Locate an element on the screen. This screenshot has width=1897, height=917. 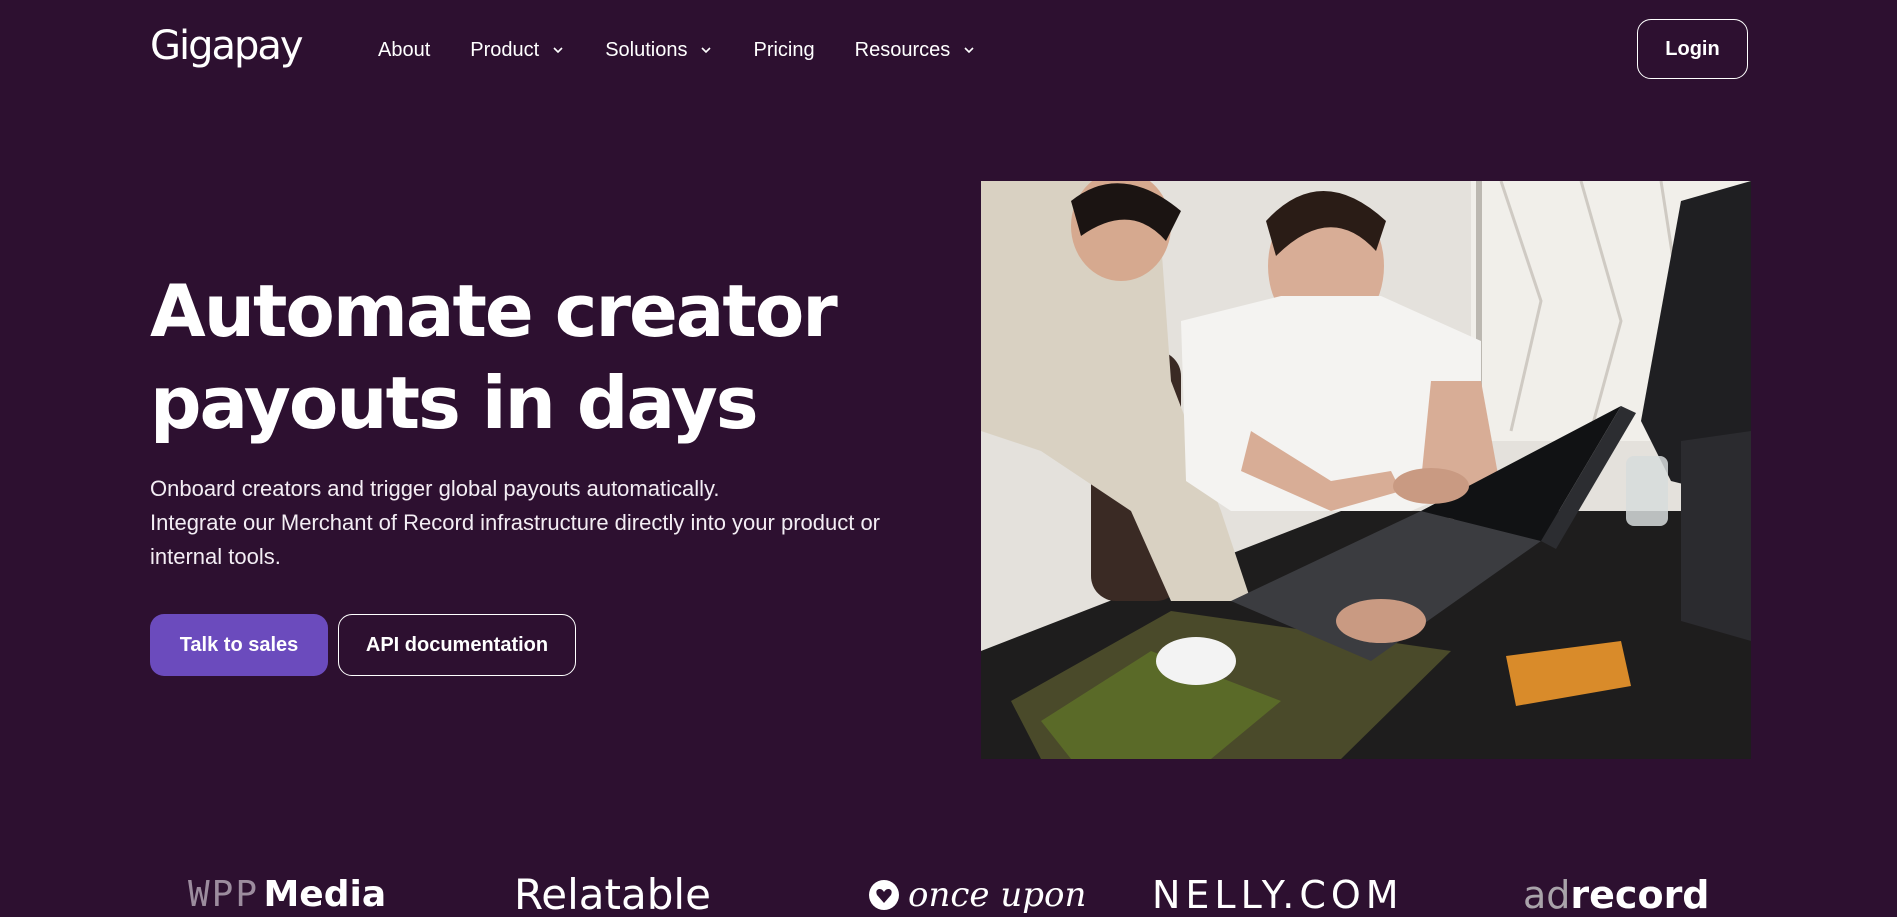
logo-once-upon: once upon is located at coordinates (977, 893).